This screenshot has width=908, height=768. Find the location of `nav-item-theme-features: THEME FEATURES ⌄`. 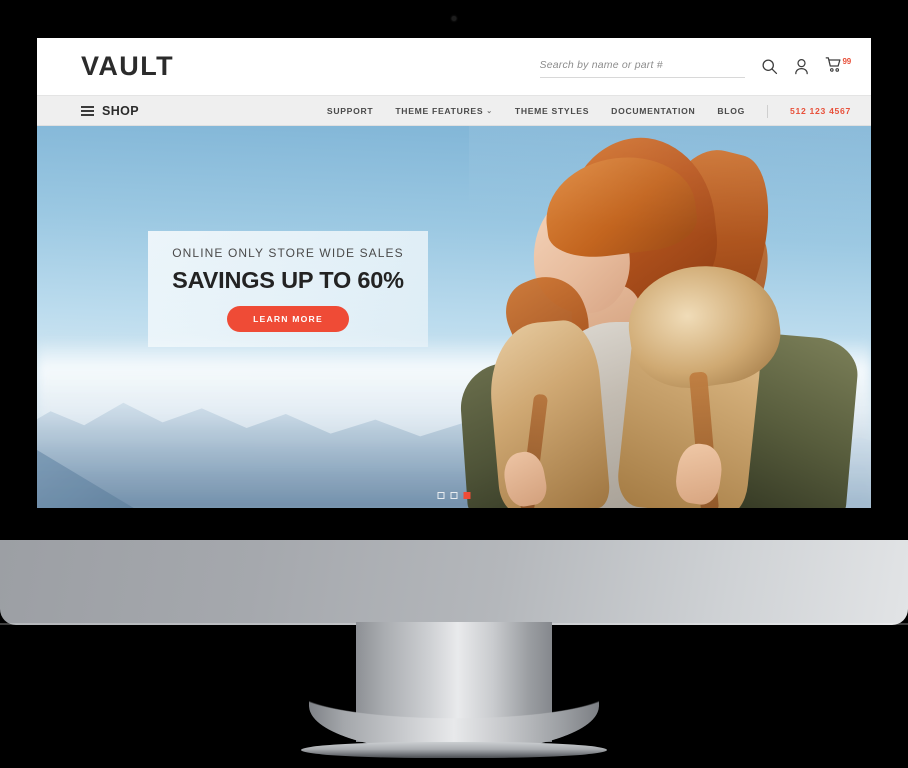

nav-item-theme-features: THEME FEATURES ⌄ is located at coordinates (444, 111).